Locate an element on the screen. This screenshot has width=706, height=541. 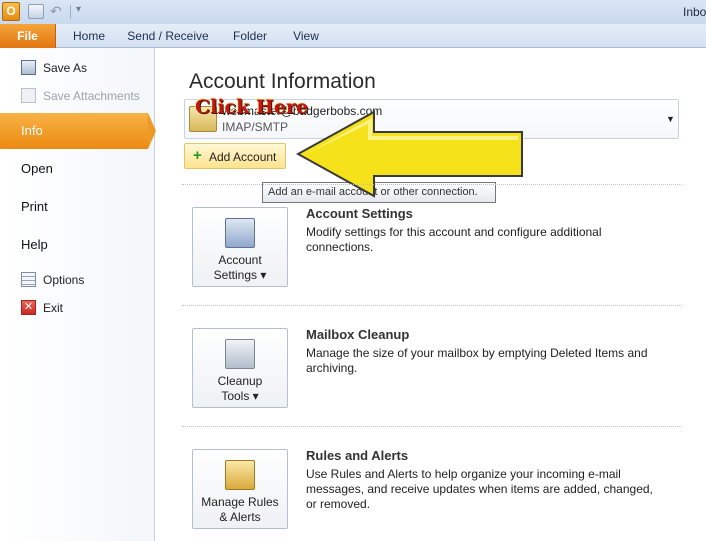
nav-options-label: Options is located at coordinates (64, 280).